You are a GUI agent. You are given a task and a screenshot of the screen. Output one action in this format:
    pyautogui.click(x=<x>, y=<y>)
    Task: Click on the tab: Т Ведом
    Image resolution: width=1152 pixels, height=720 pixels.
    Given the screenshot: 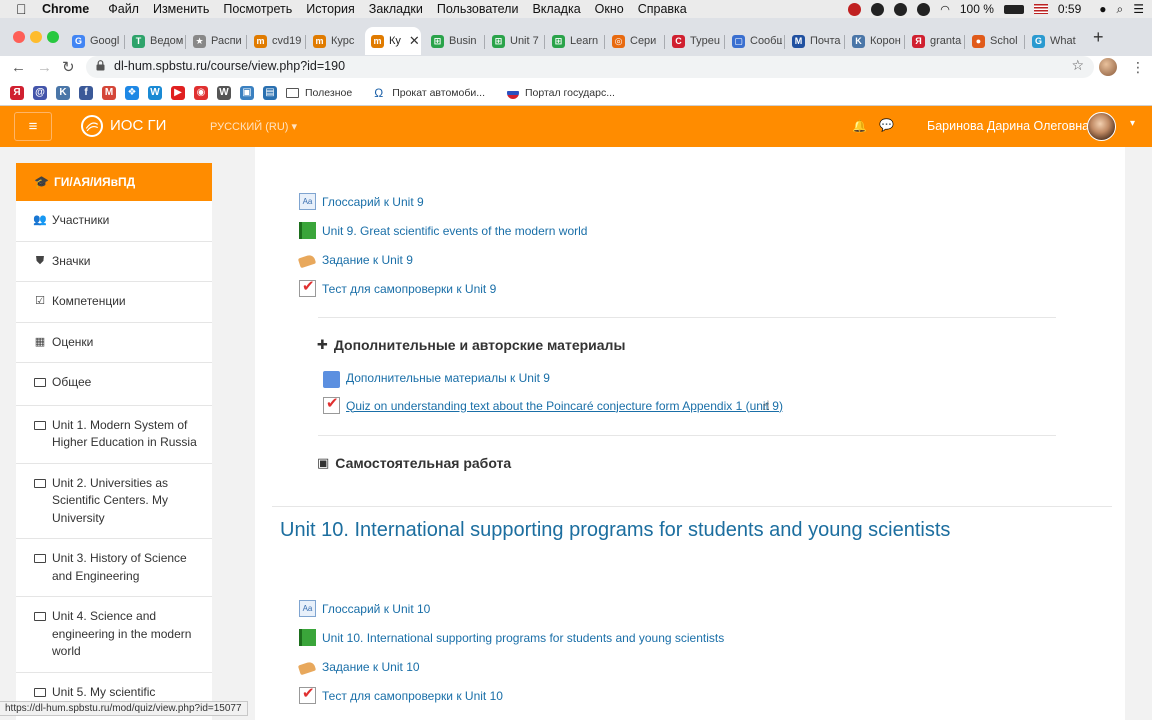 What is the action you would take?
    pyautogui.click(x=154, y=41)
    